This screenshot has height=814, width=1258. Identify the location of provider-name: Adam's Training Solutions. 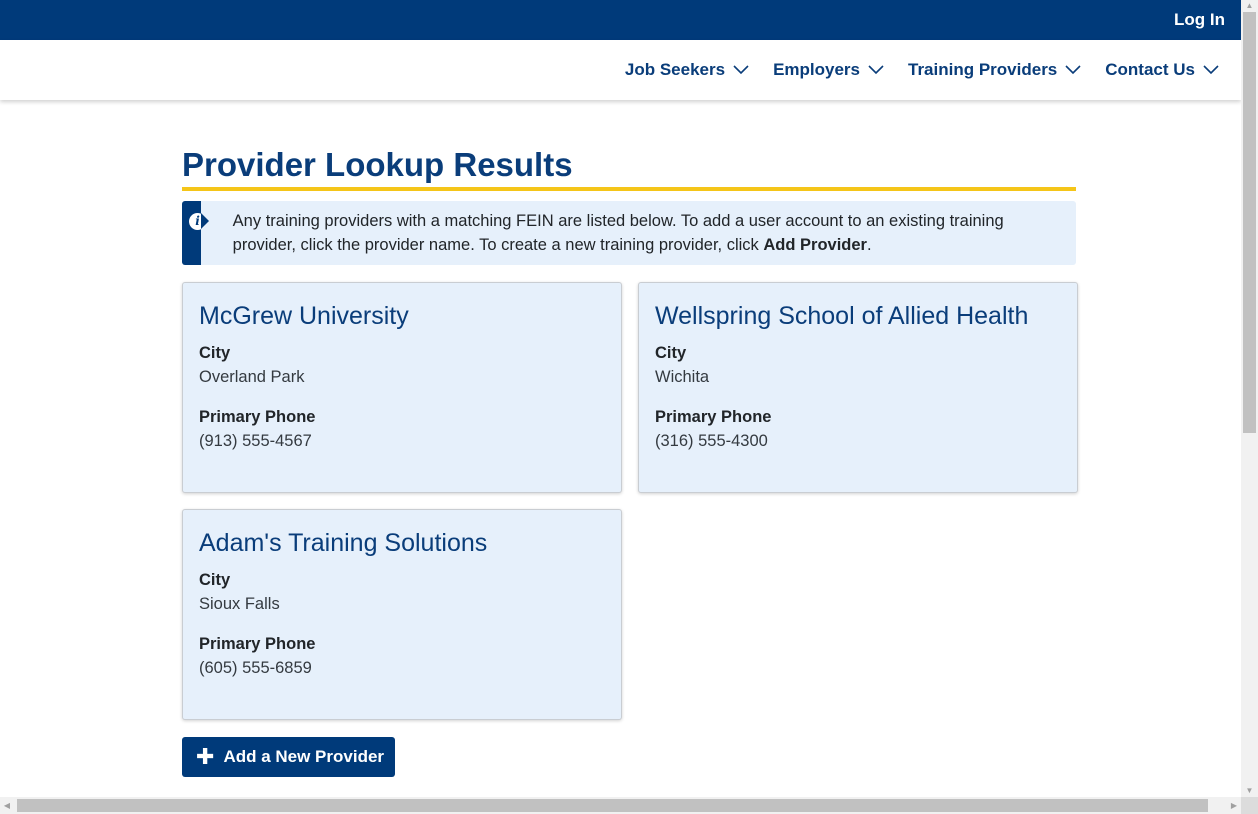
(402, 543).